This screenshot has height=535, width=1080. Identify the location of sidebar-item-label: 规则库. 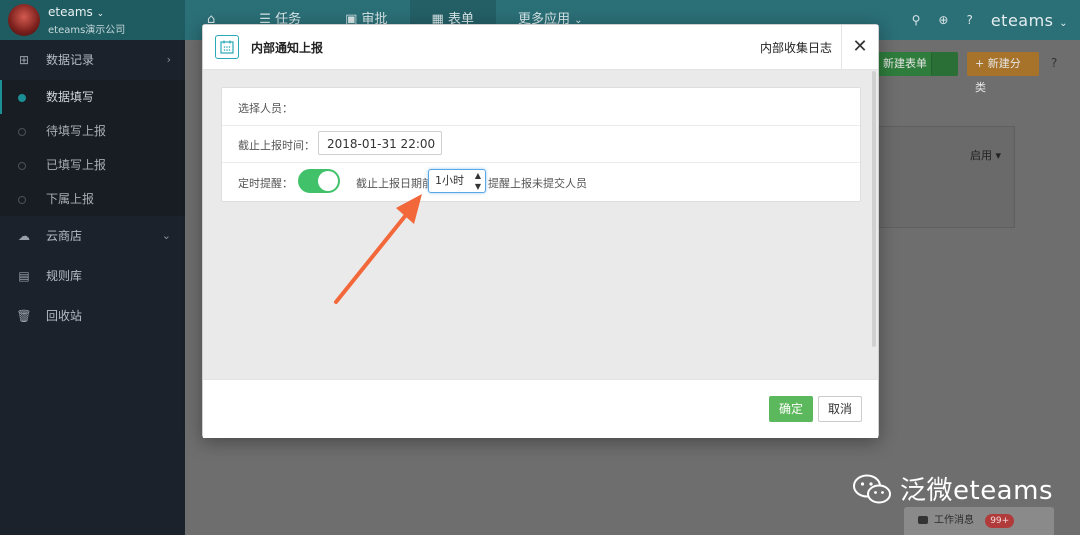
(64, 276).